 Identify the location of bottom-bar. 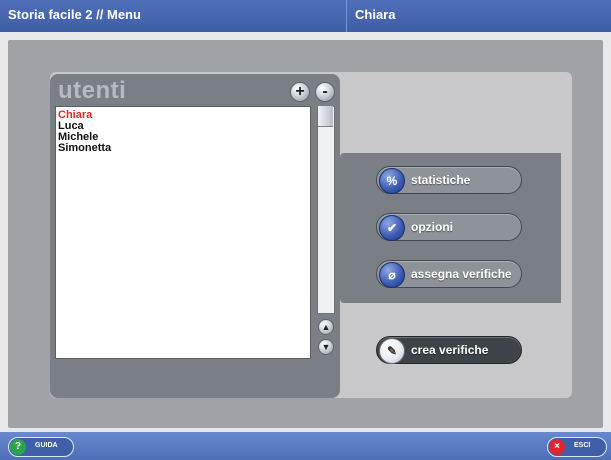
(305, 446).